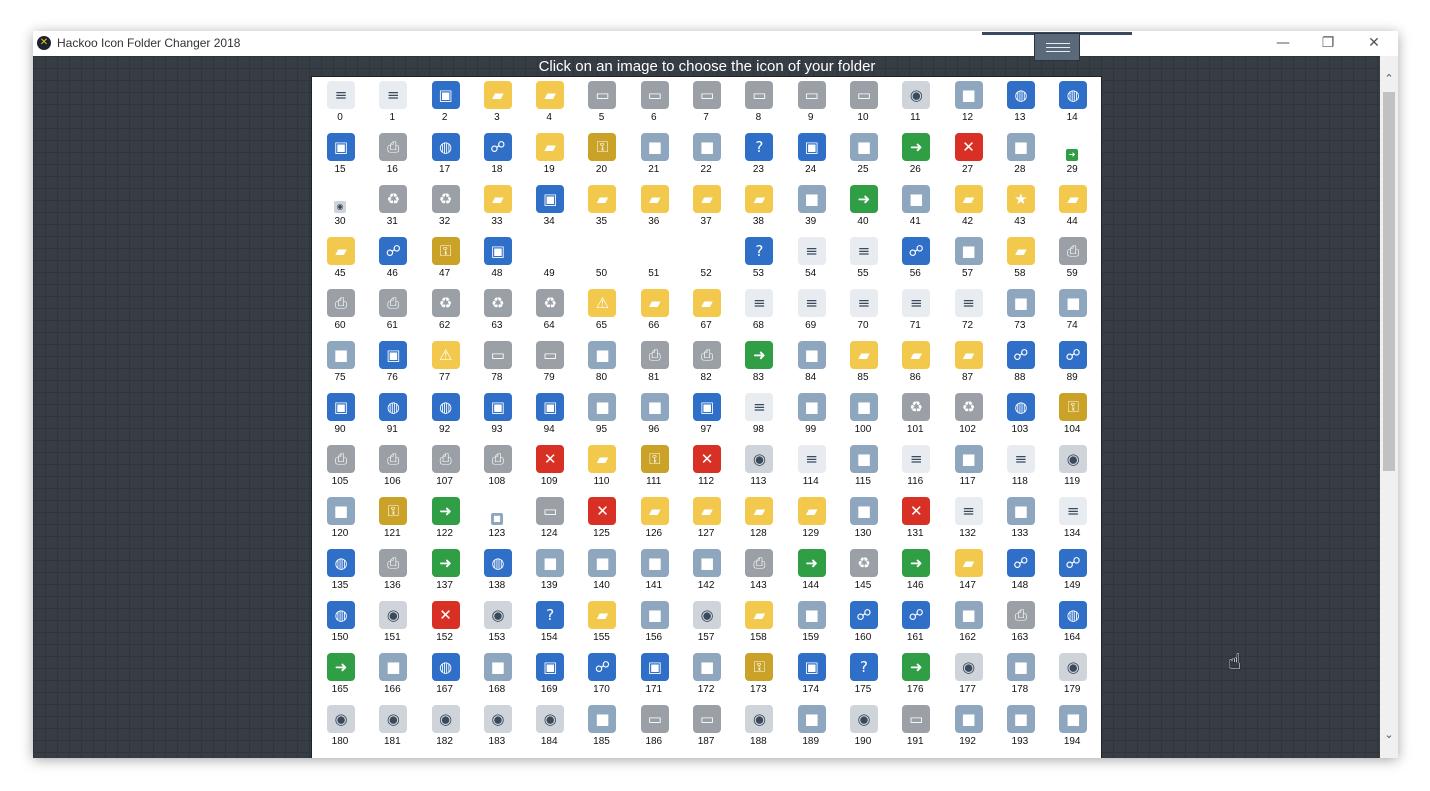 The width and height of the screenshot is (1430, 791). I want to click on control-panel-icon: ■, so click(654, 147).